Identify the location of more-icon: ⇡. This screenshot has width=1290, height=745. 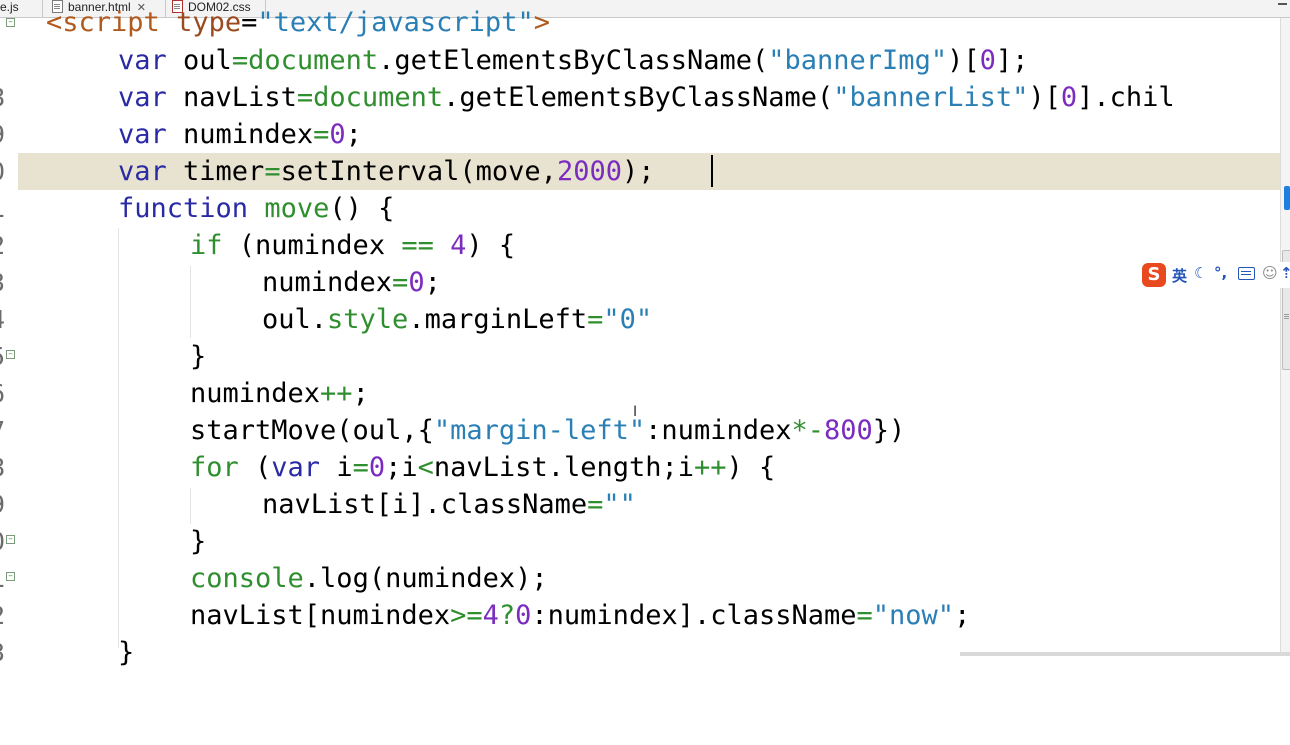
(1285, 273).